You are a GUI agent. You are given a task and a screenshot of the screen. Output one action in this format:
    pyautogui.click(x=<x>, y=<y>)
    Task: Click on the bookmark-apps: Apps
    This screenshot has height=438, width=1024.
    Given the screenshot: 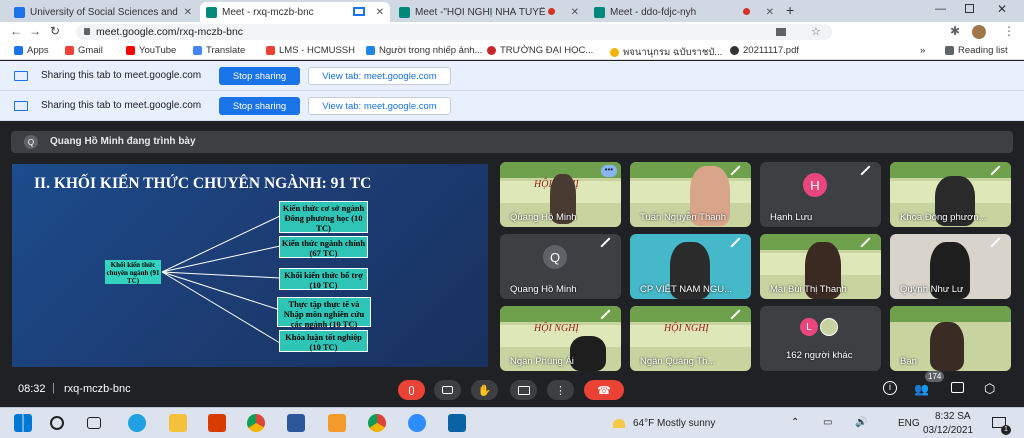 What is the action you would take?
    pyautogui.click(x=31, y=50)
    